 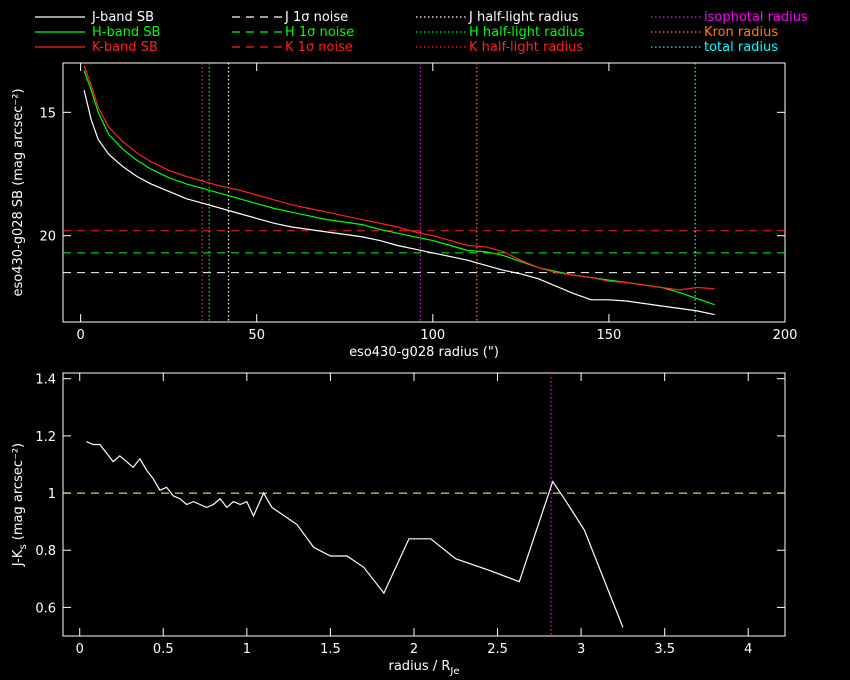 What do you see at coordinates (20, 505) in the screenshot?
I see `y-axis-label: J-Ks (mag arcsec⁻²)` at bounding box center [20, 505].